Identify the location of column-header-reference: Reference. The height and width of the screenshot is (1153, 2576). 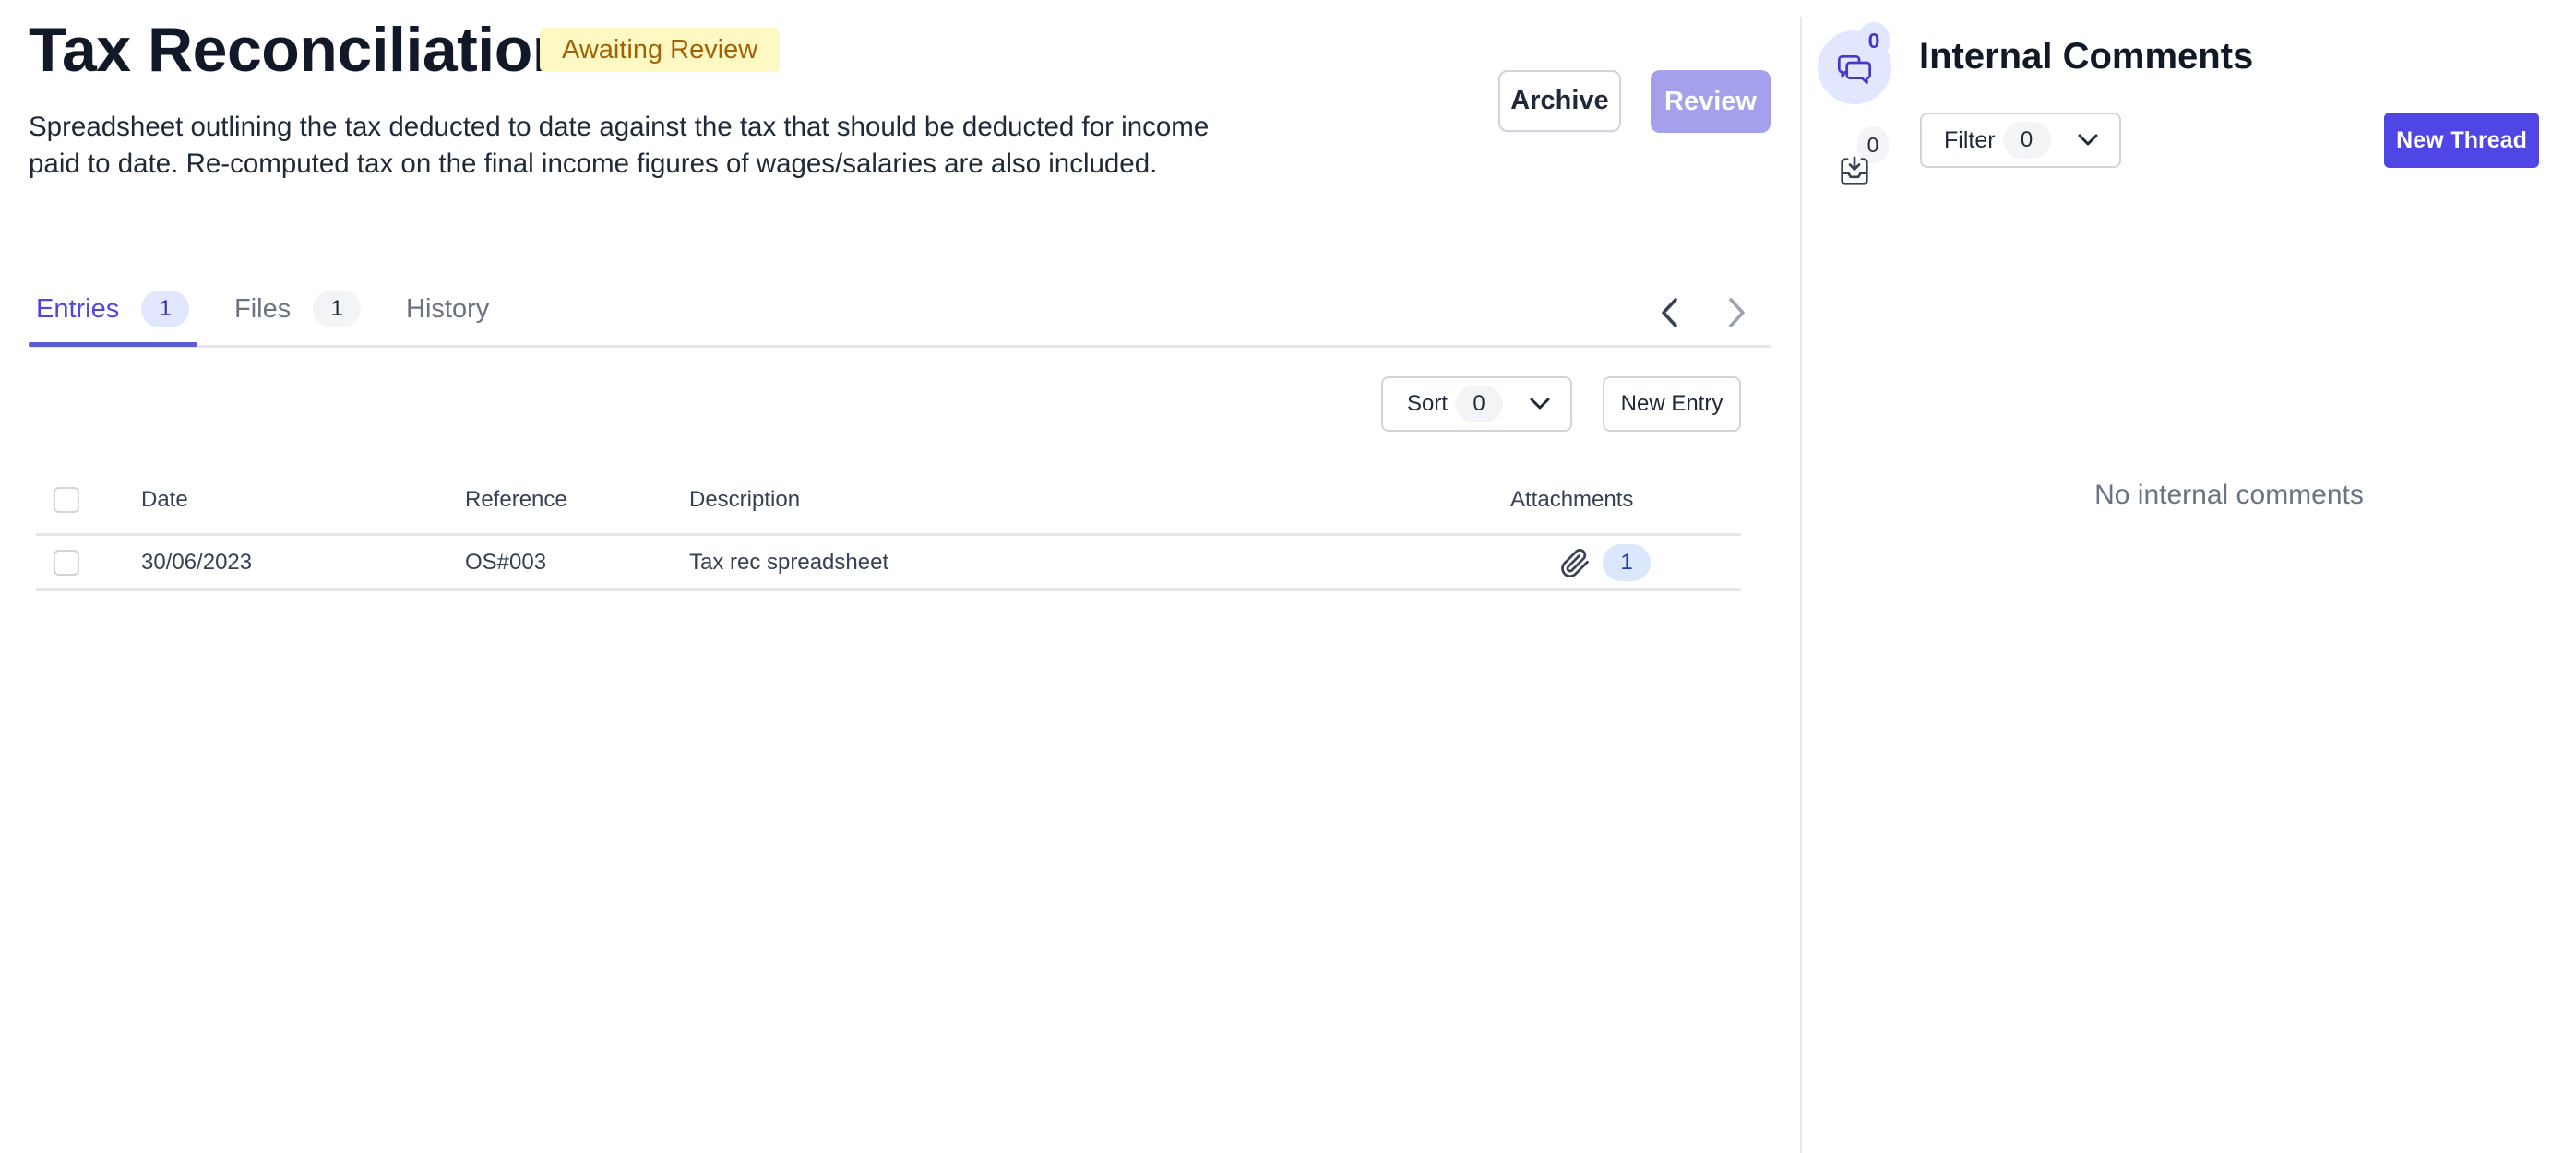
(516, 499).